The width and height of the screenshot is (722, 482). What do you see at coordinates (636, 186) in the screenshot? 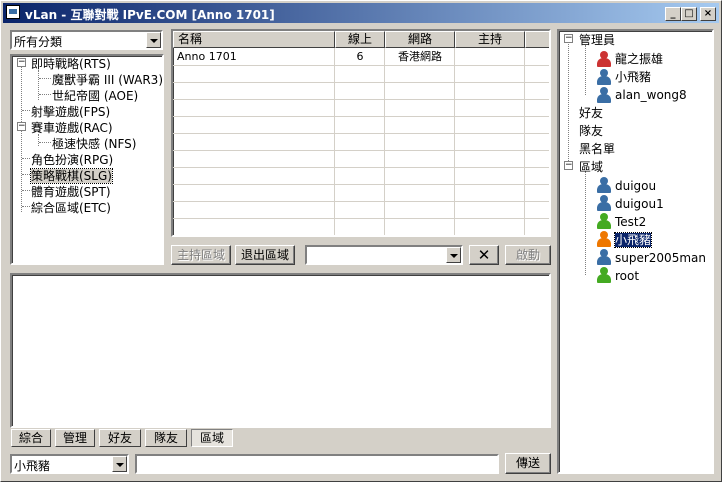
I see `user-name: duigou` at bounding box center [636, 186].